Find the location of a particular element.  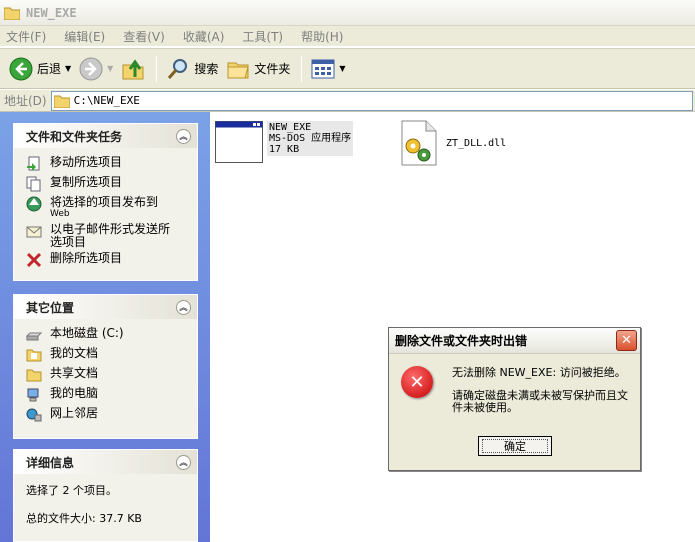

menu-help: 帮助(H) is located at coordinates (322, 36).